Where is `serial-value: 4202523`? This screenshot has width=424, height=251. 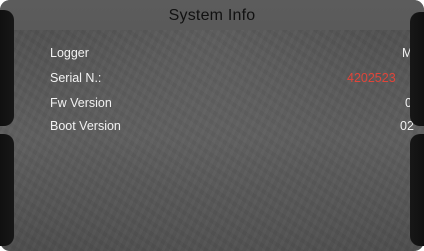 serial-value: 4202523 is located at coordinates (371, 78).